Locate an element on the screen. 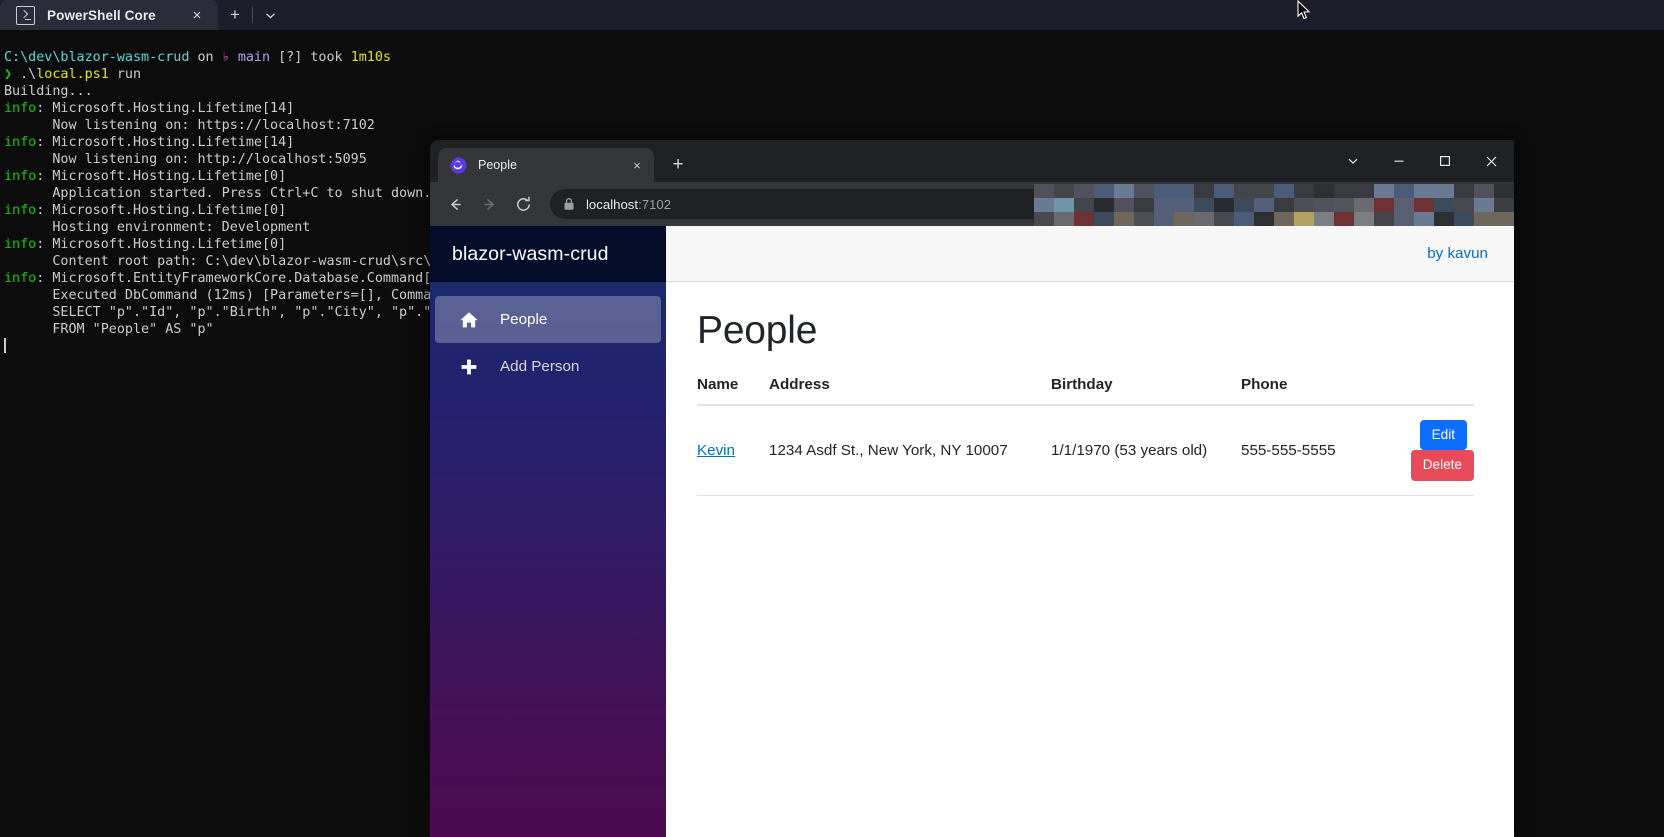 This screenshot has width=1664, height=837. terminal-text: local.ps1 is located at coordinates (72, 74).